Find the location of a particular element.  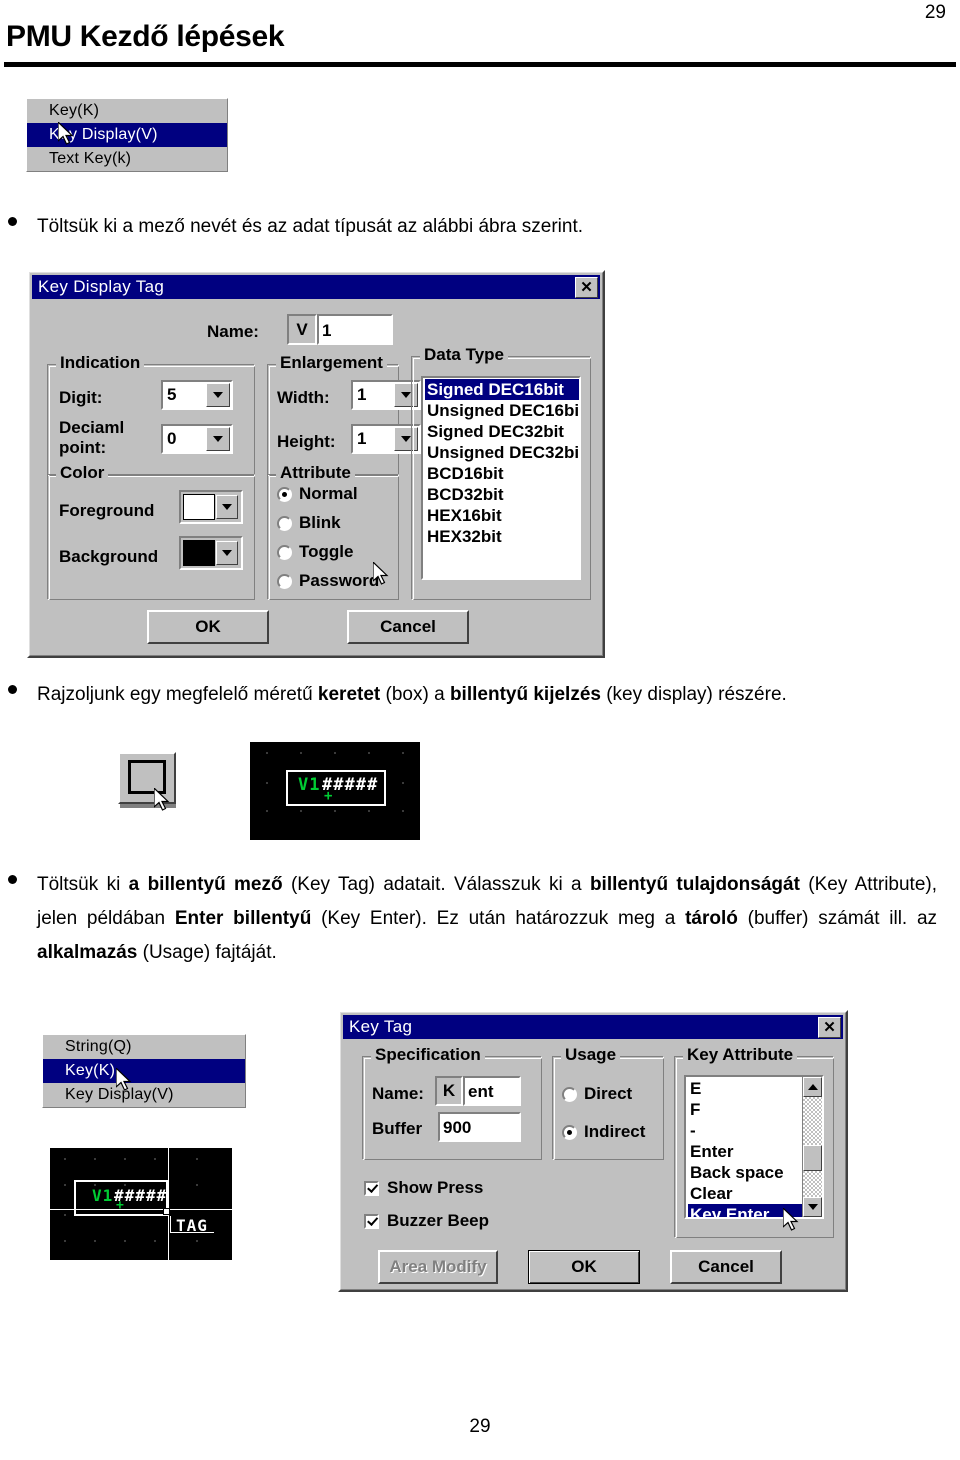

paragraph-3-seg: (Key Enter). Ez után határozzuk meg a is located at coordinates (498, 918).